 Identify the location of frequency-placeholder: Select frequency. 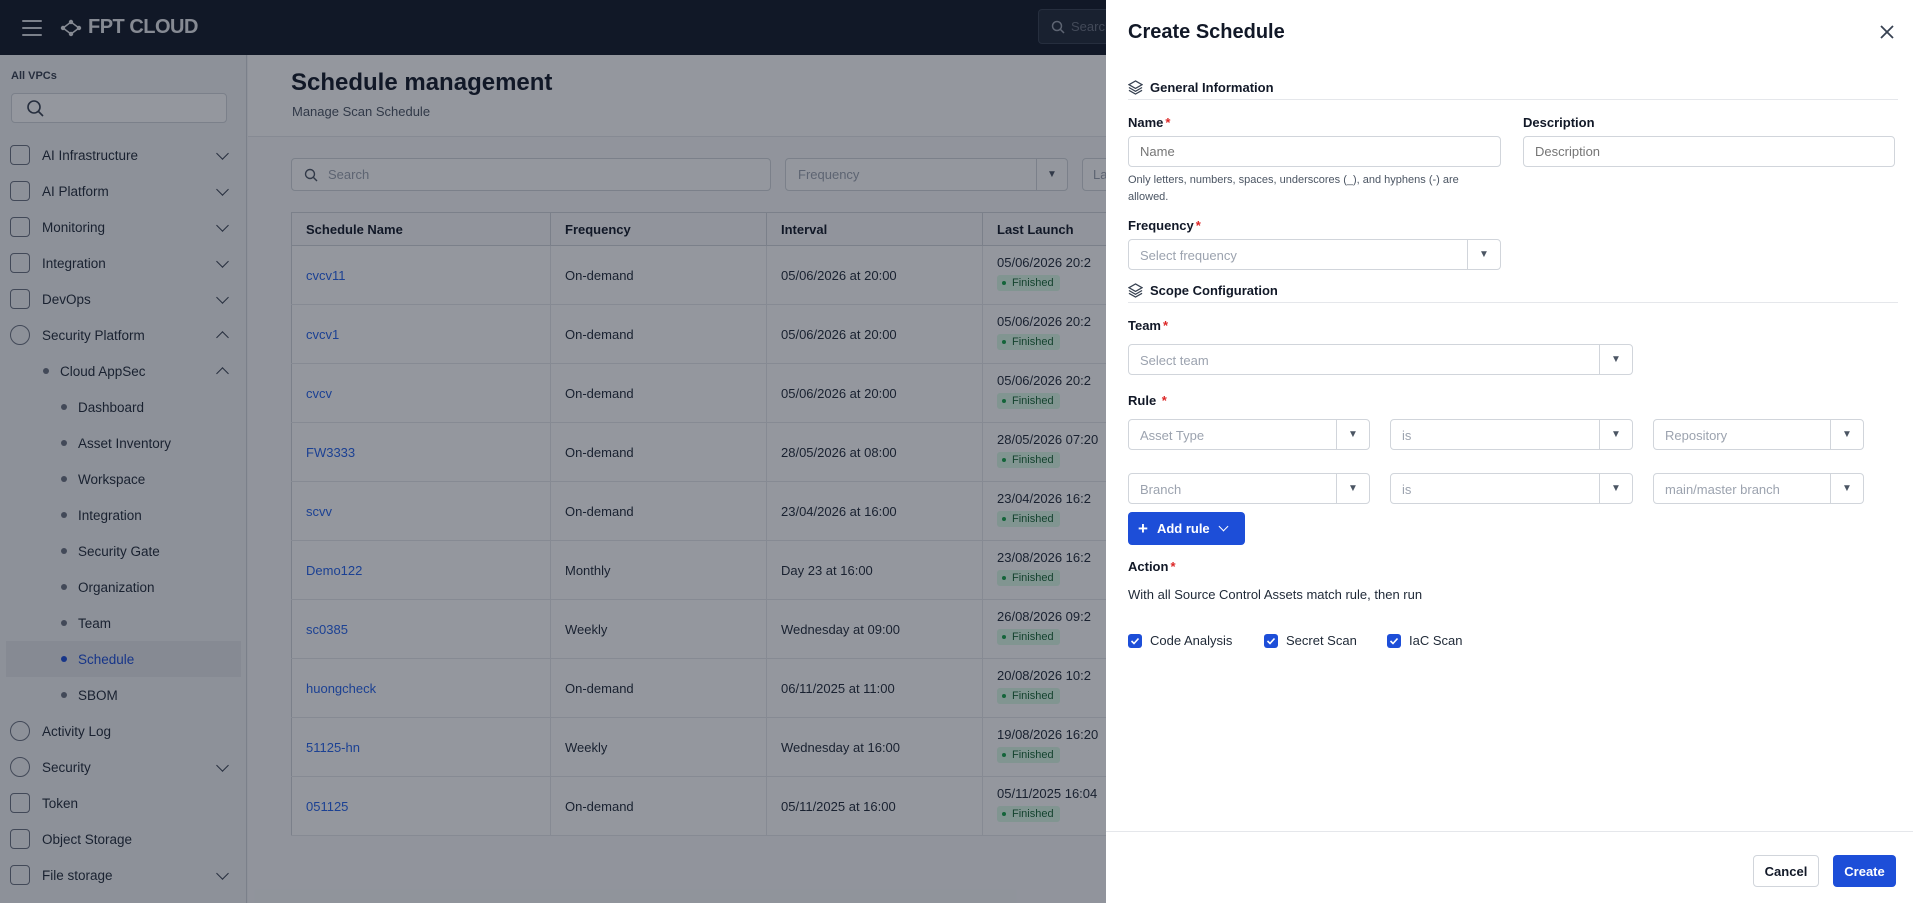
(1188, 255).